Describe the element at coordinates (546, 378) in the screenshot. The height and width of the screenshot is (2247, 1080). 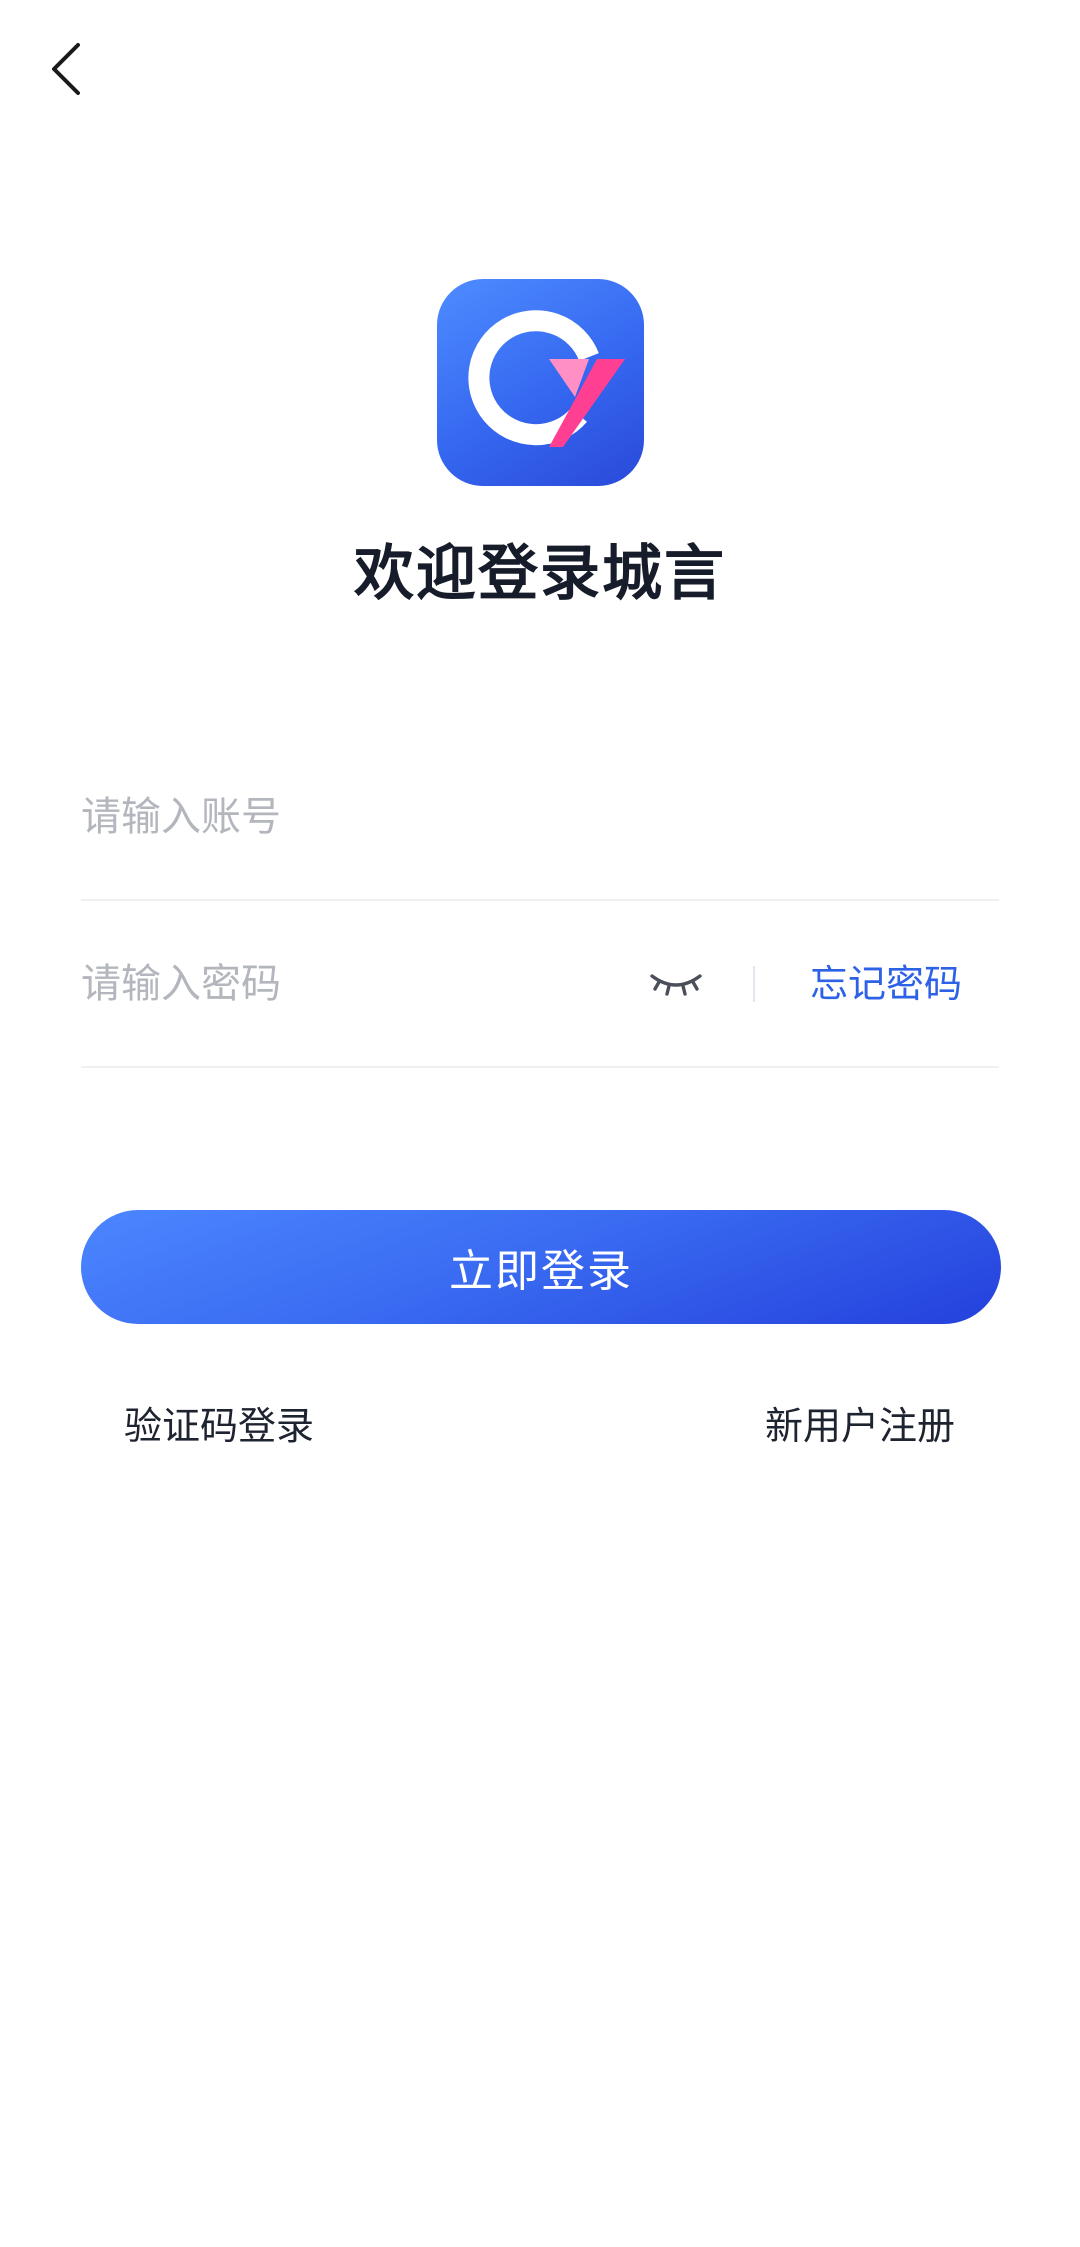
I see `app-logo-icon` at that location.